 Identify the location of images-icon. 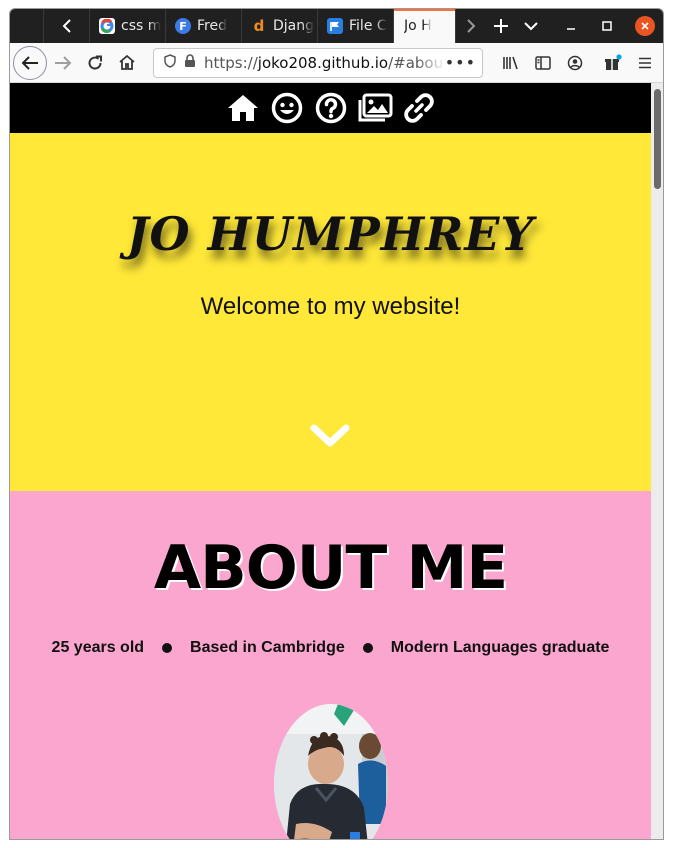
(375, 108).